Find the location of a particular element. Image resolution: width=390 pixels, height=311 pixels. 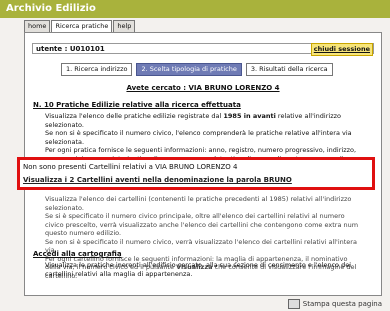

window-title: Archivio Edilizio is located at coordinates (195, 9).